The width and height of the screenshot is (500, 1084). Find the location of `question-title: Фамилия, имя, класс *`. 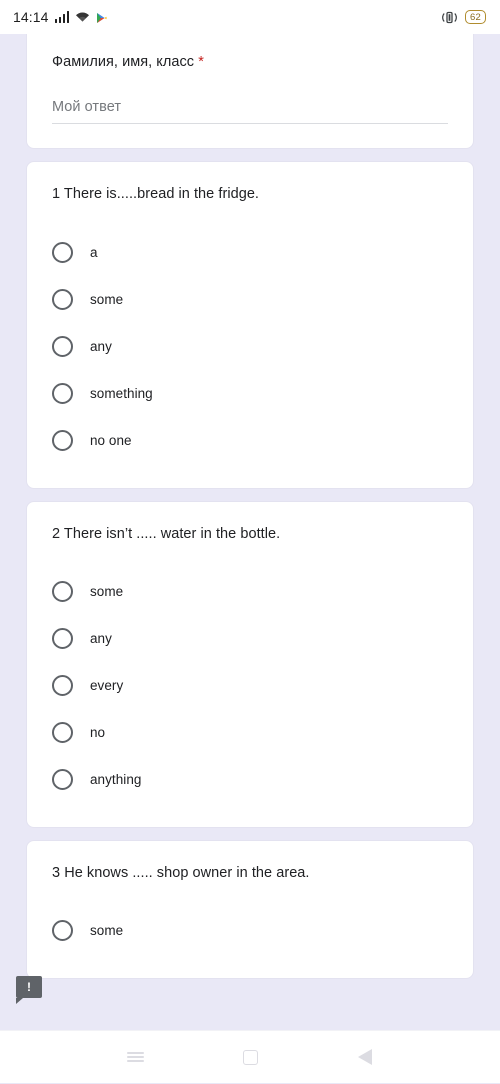

question-title: Фамилия, имя, класс * is located at coordinates (250, 62).